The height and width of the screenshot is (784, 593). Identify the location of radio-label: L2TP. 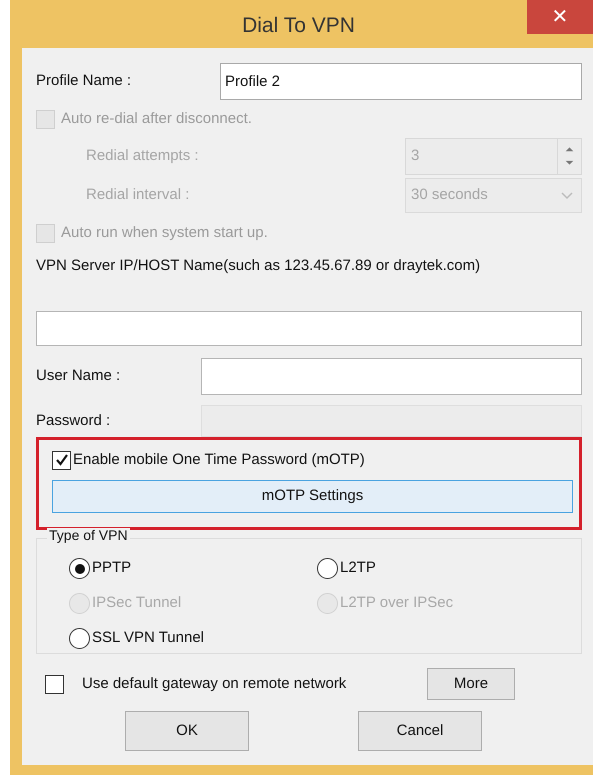
(358, 568).